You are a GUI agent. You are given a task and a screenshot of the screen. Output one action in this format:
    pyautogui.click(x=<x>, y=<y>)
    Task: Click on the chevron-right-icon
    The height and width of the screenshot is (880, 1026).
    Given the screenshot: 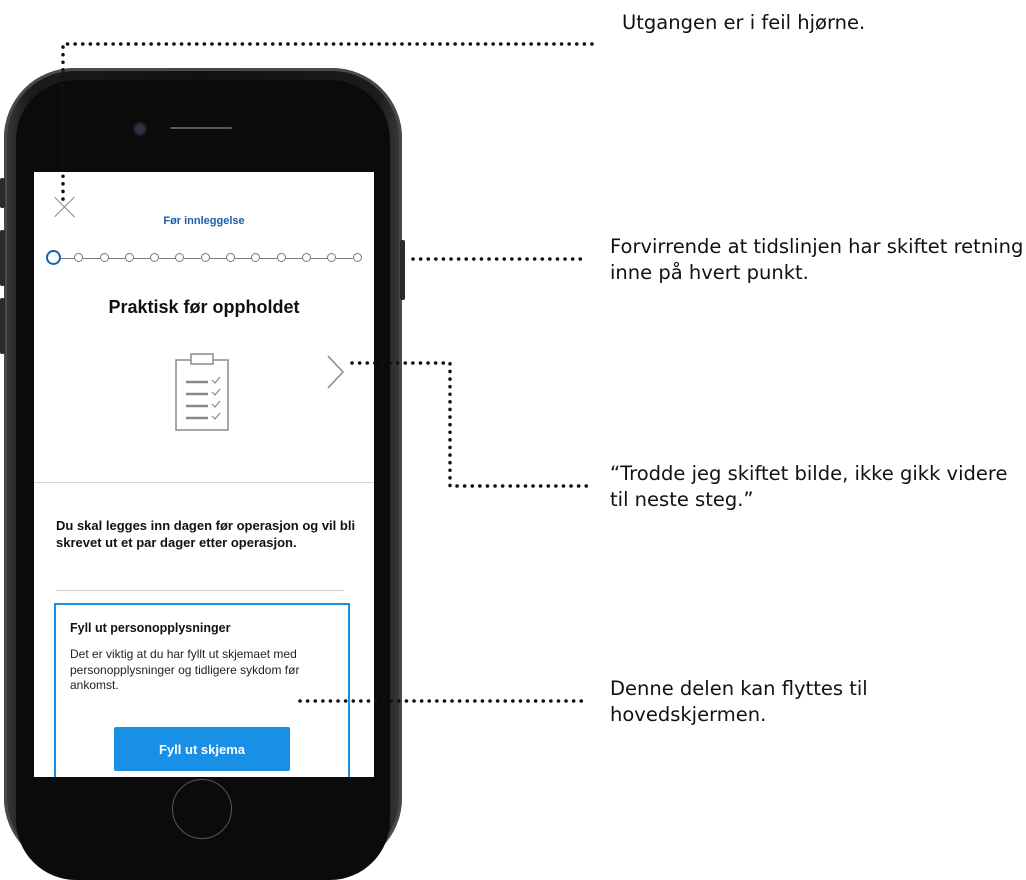 What is the action you would take?
    pyautogui.click(x=336, y=372)
    